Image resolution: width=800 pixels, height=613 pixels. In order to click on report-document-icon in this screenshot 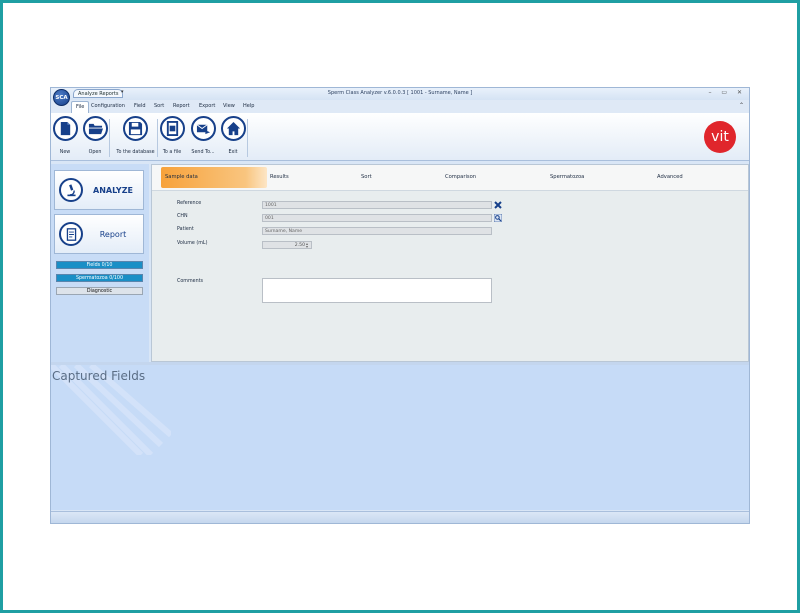, I will do `click(71, 234)`.